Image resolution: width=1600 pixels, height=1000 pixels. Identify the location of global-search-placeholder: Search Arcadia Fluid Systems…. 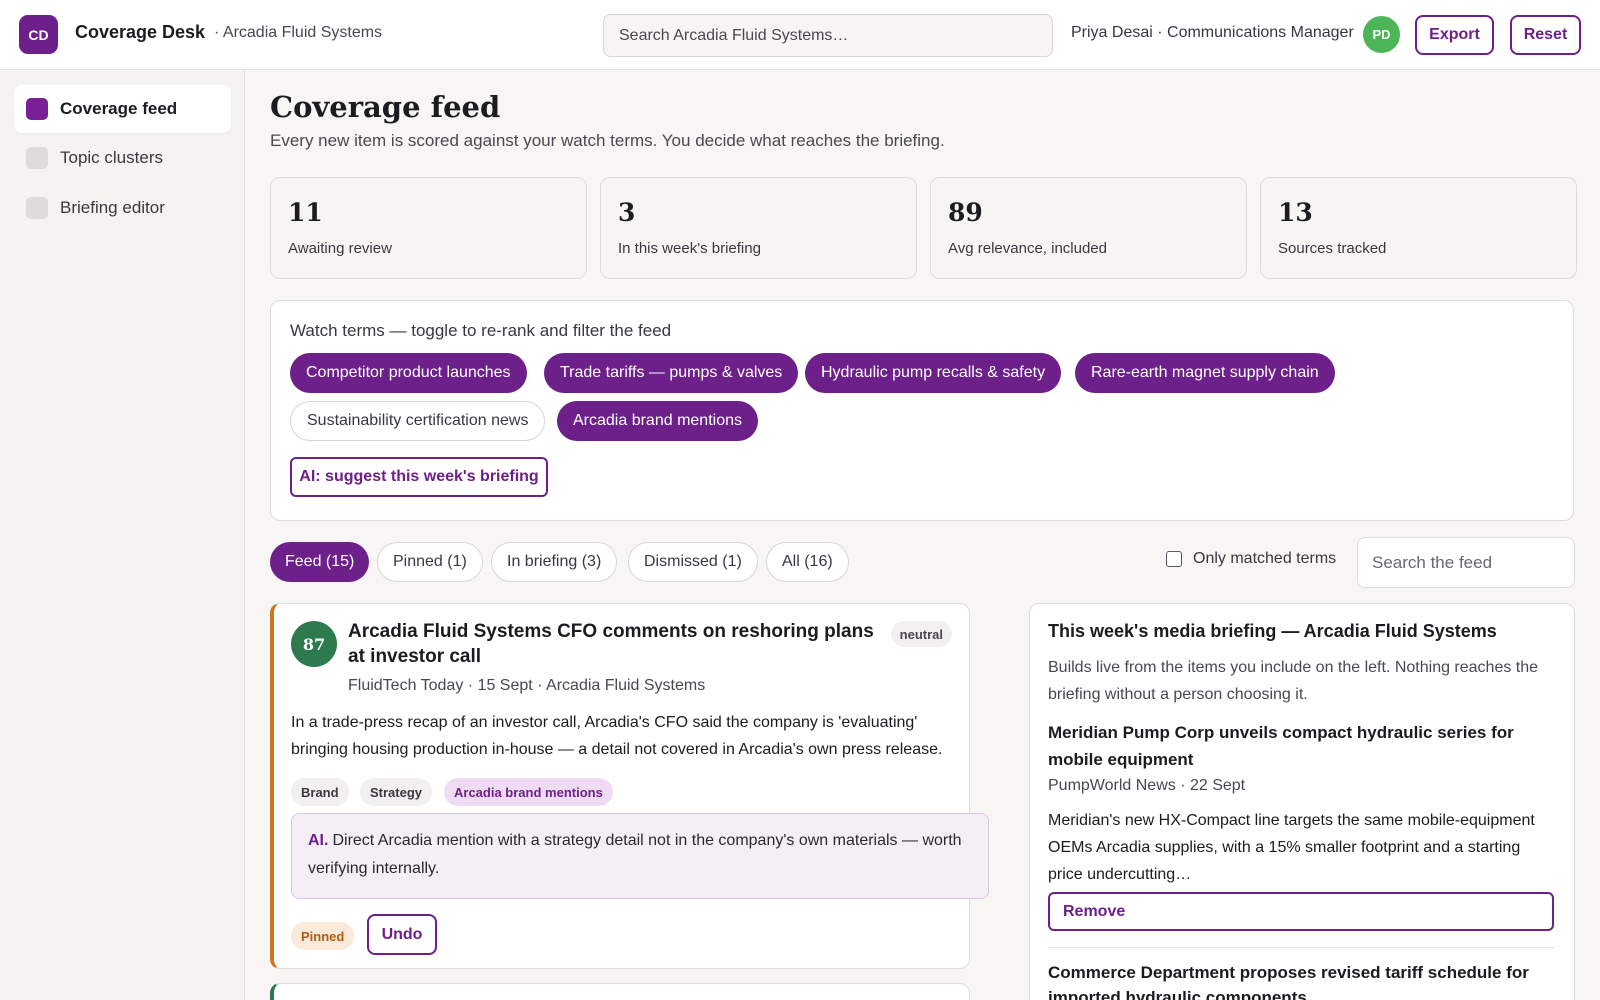
(734, 35).